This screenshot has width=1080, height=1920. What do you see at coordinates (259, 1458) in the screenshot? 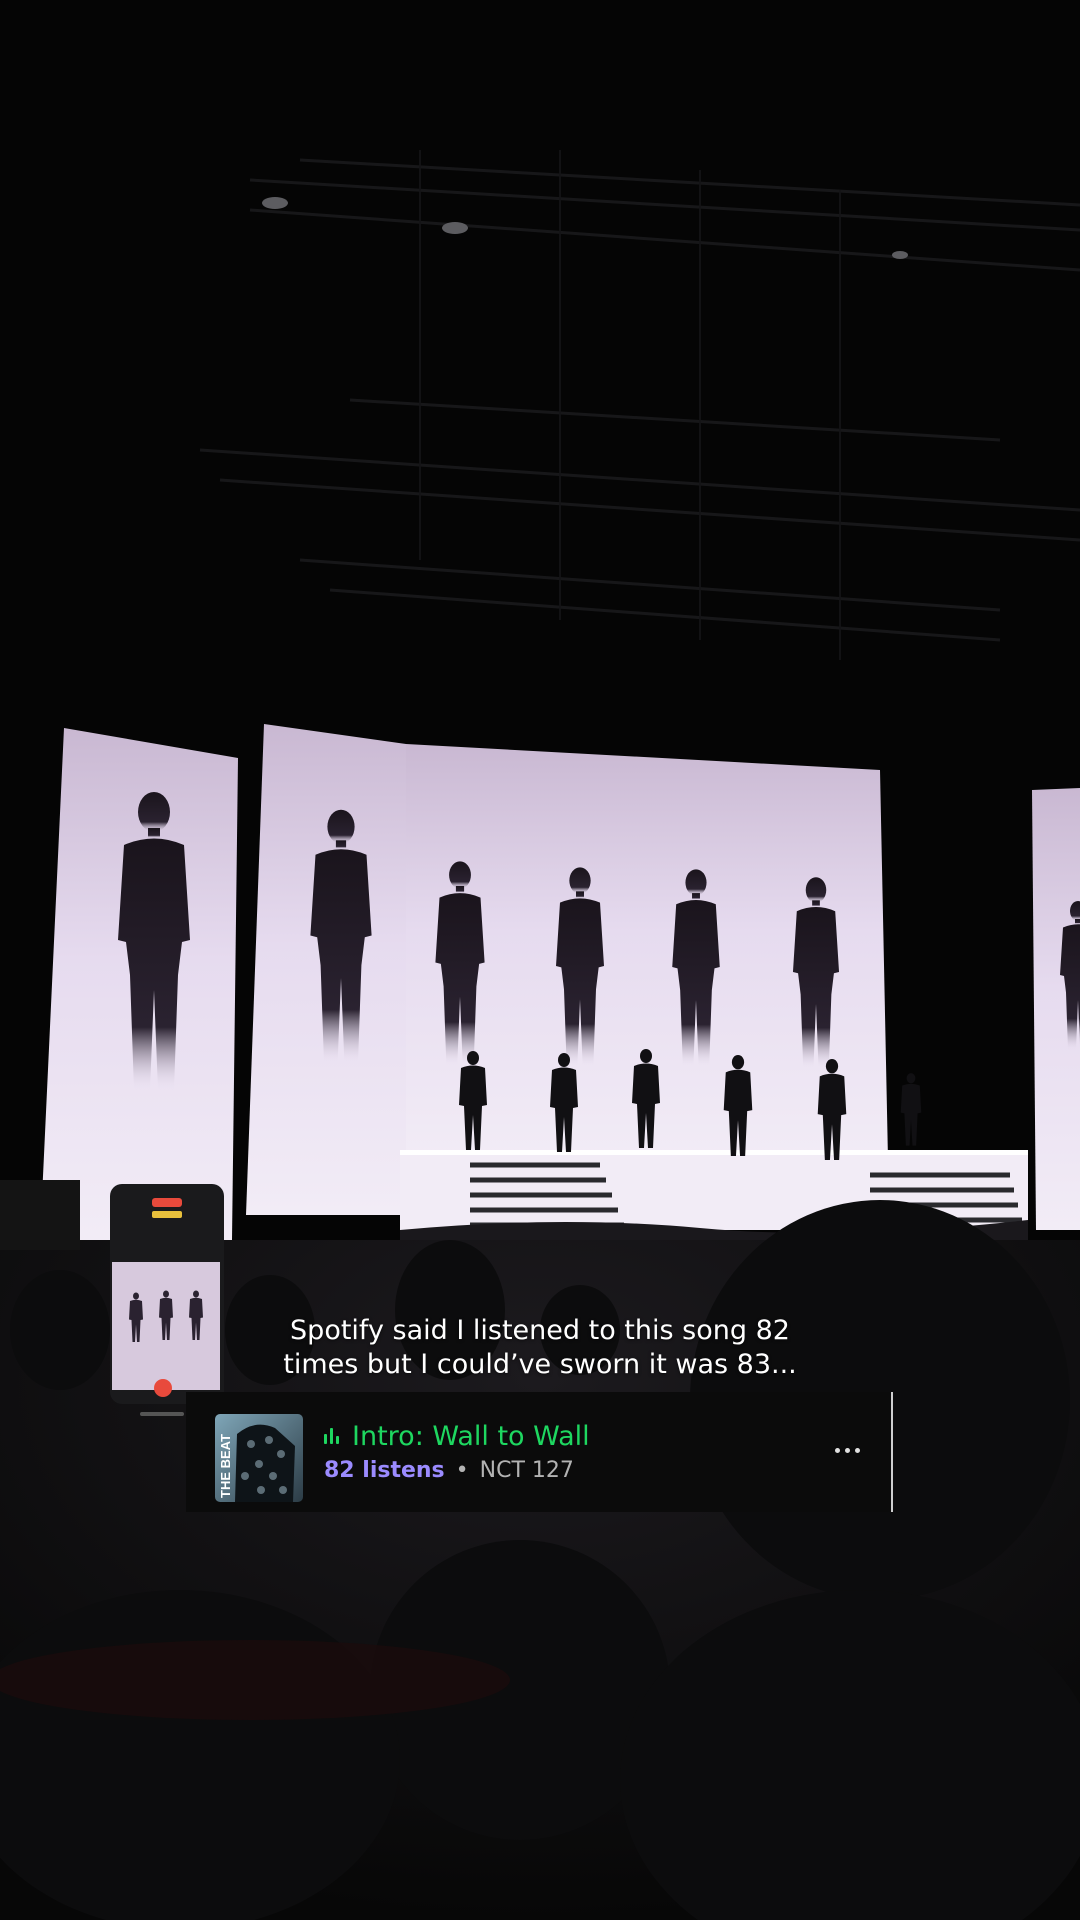
I see `album-cover: THE BEAT` at bounding box center [259, 1458].